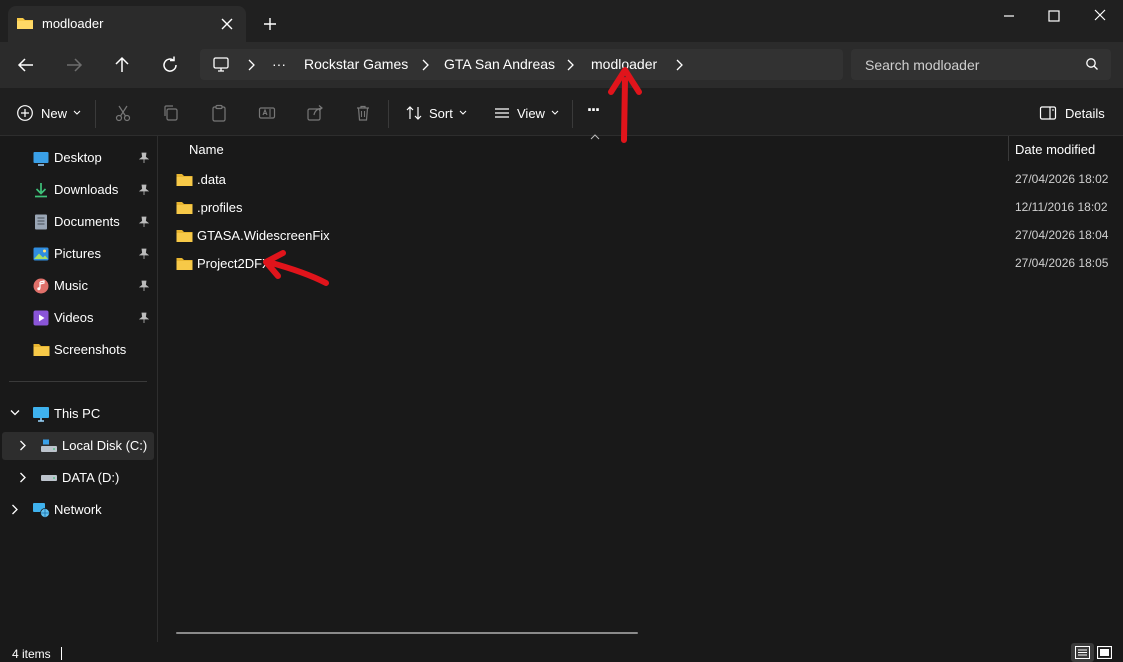 This screenshot has width=1123, height=662. What do you see at coordinates (296, 268) in the screenshot?
I see `annotation-arrow-left` at bounding box center [296, 268].